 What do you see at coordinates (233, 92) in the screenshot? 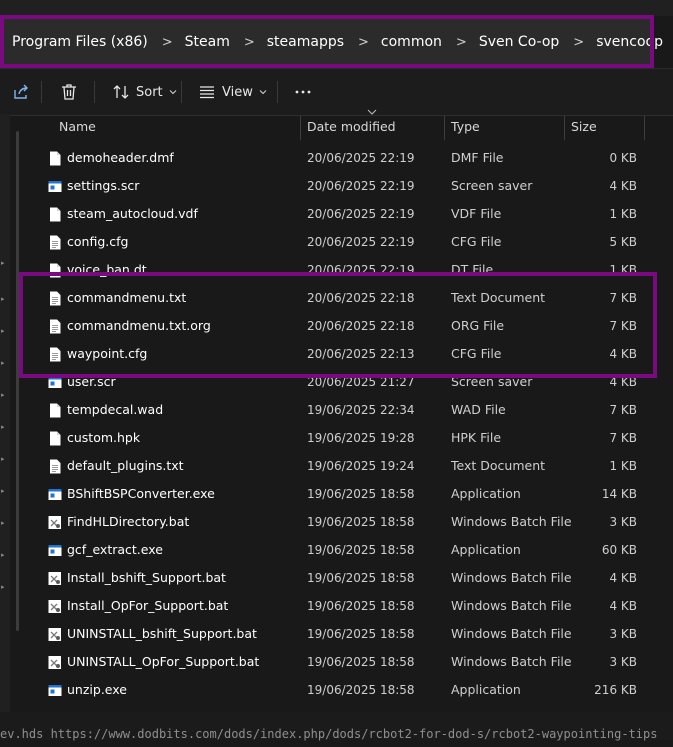
I see `view-button: View` at bounding box center [233, 92].